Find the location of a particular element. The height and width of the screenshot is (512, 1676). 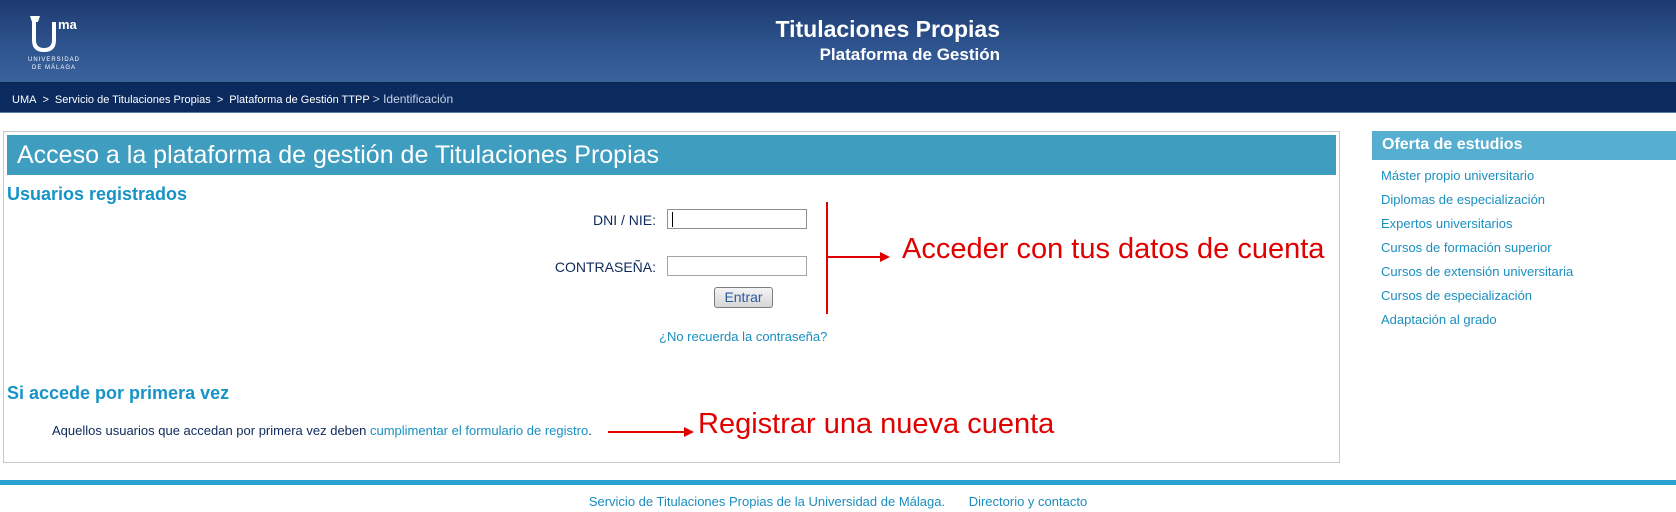

breadcrumb-item-uma: UMA is located at coordinates (24, 100).